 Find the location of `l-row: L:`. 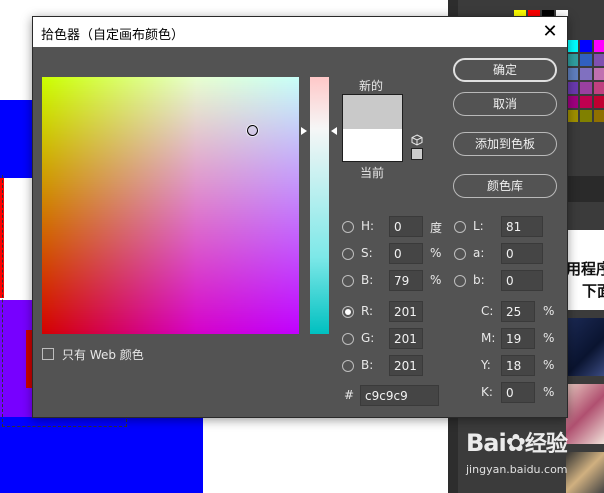

l-row: L: is located at coordinates (504, 227).